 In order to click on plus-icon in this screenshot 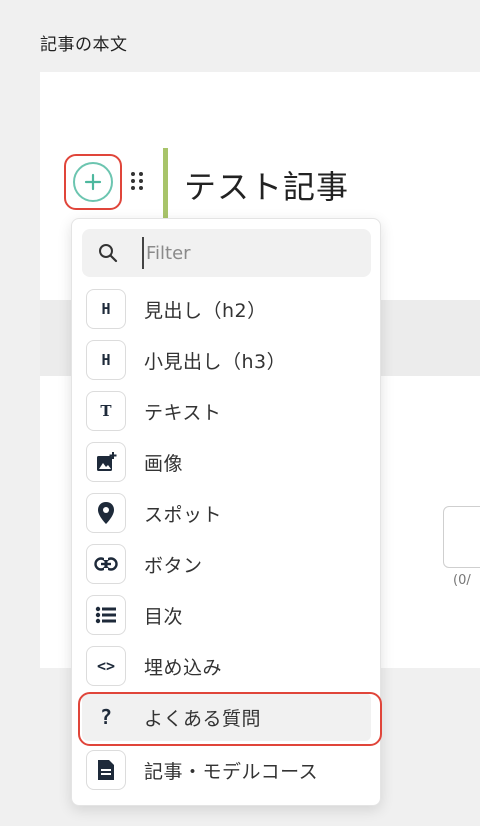, I will do `click(93, 182)`.